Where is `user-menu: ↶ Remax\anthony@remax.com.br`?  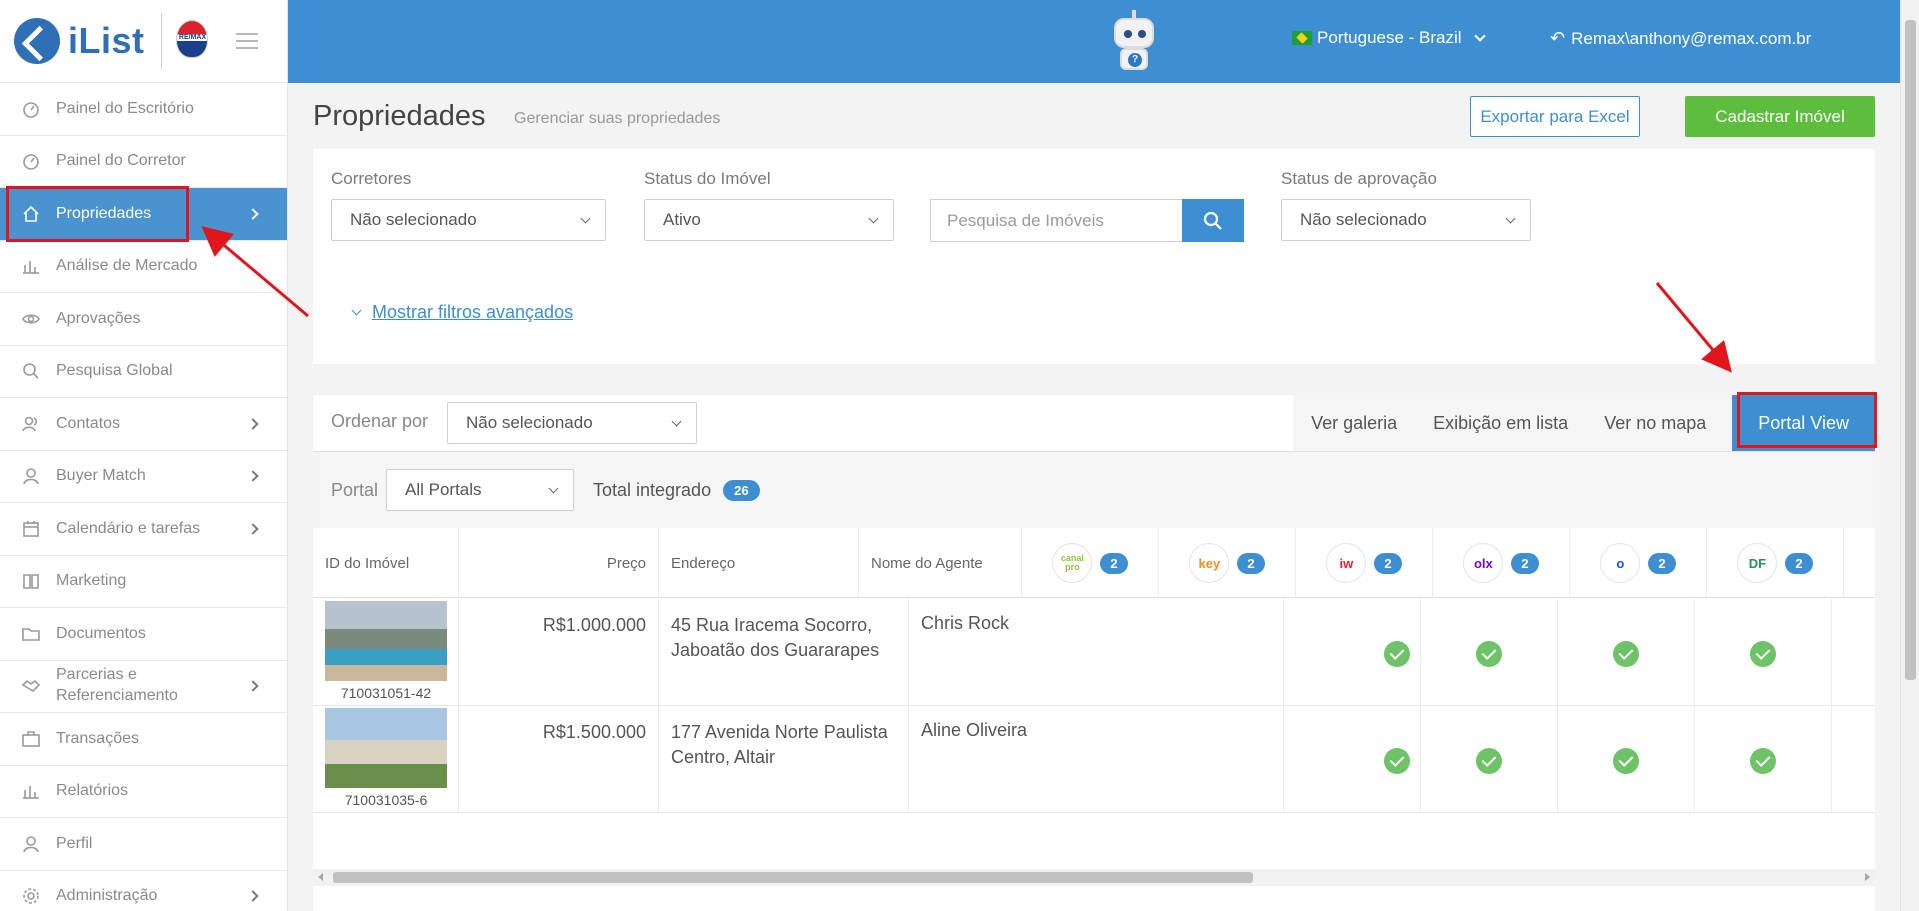
user-menu: ↶ Remax\anthony@remax.com.br is located at coordinates (1680, 38).